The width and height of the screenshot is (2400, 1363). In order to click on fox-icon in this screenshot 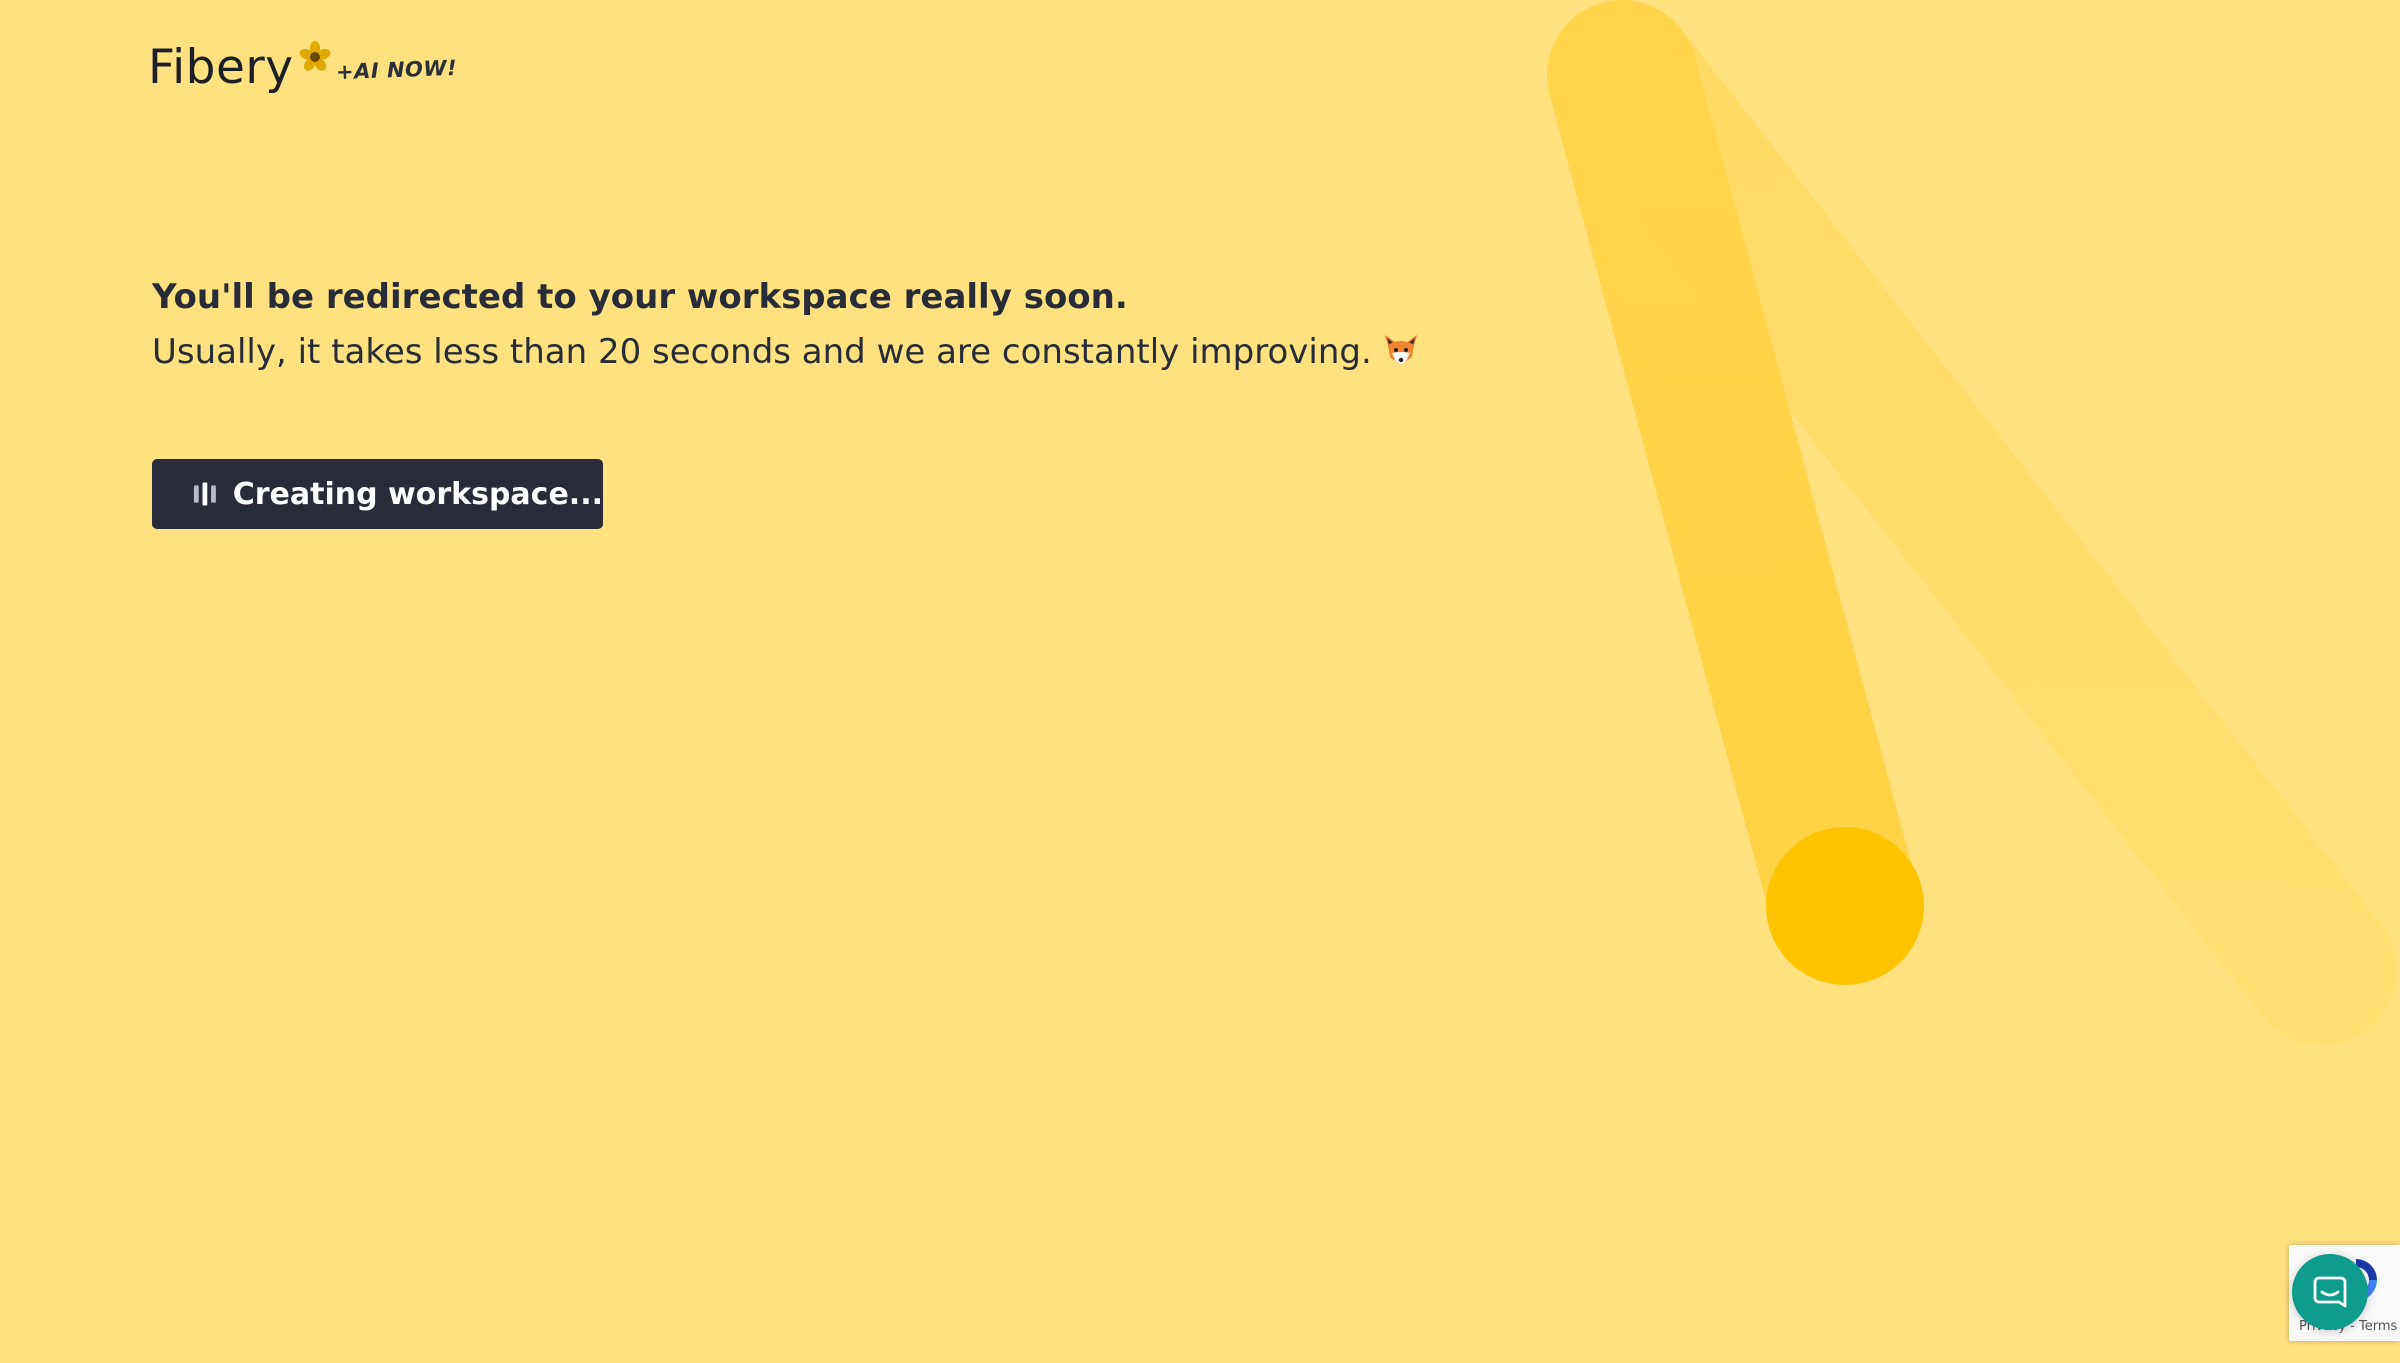, I will do `click(1400, 349)`.